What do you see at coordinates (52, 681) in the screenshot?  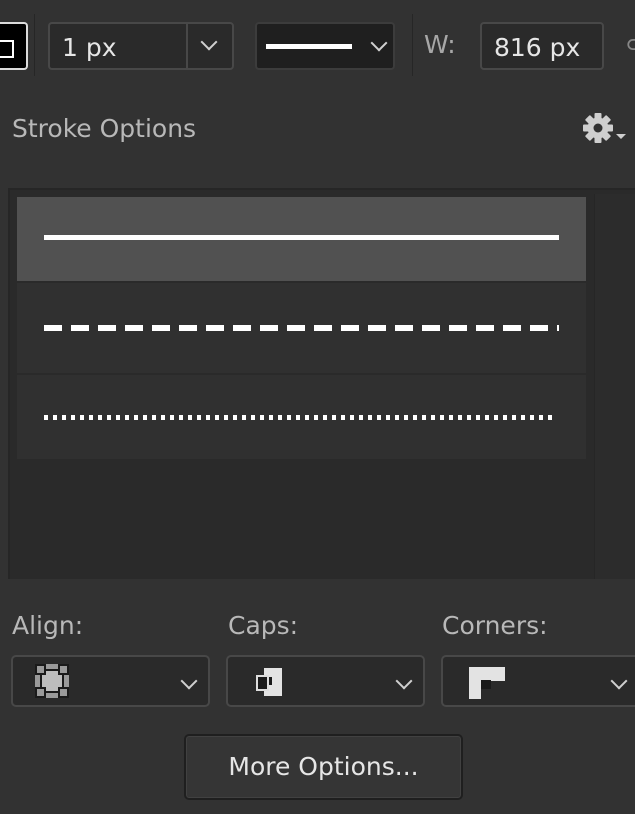 I see `align-inside-icon` at bounding box center [52, 681].